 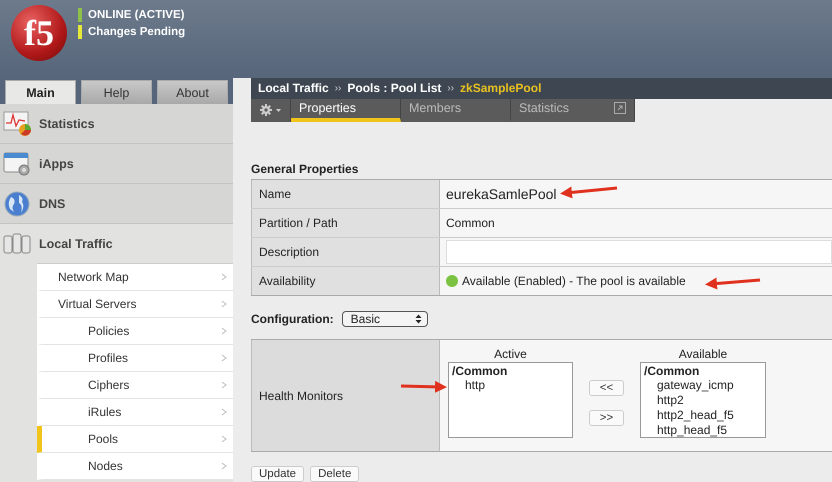 I want to click on description-field, so click(x=639, y=252).